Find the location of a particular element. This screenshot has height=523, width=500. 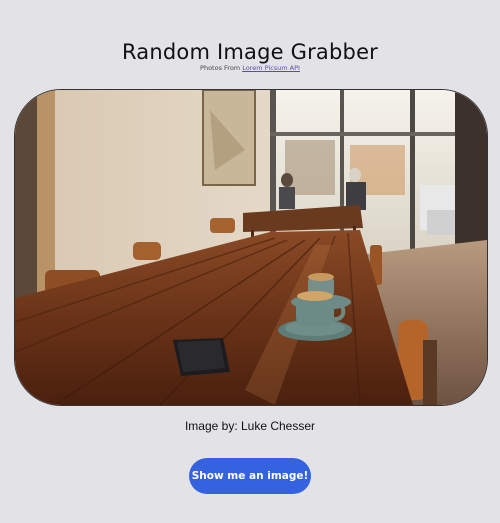

photo-credit-line: Photos From Lorem Picsum API is located at coordinates (250, 68).